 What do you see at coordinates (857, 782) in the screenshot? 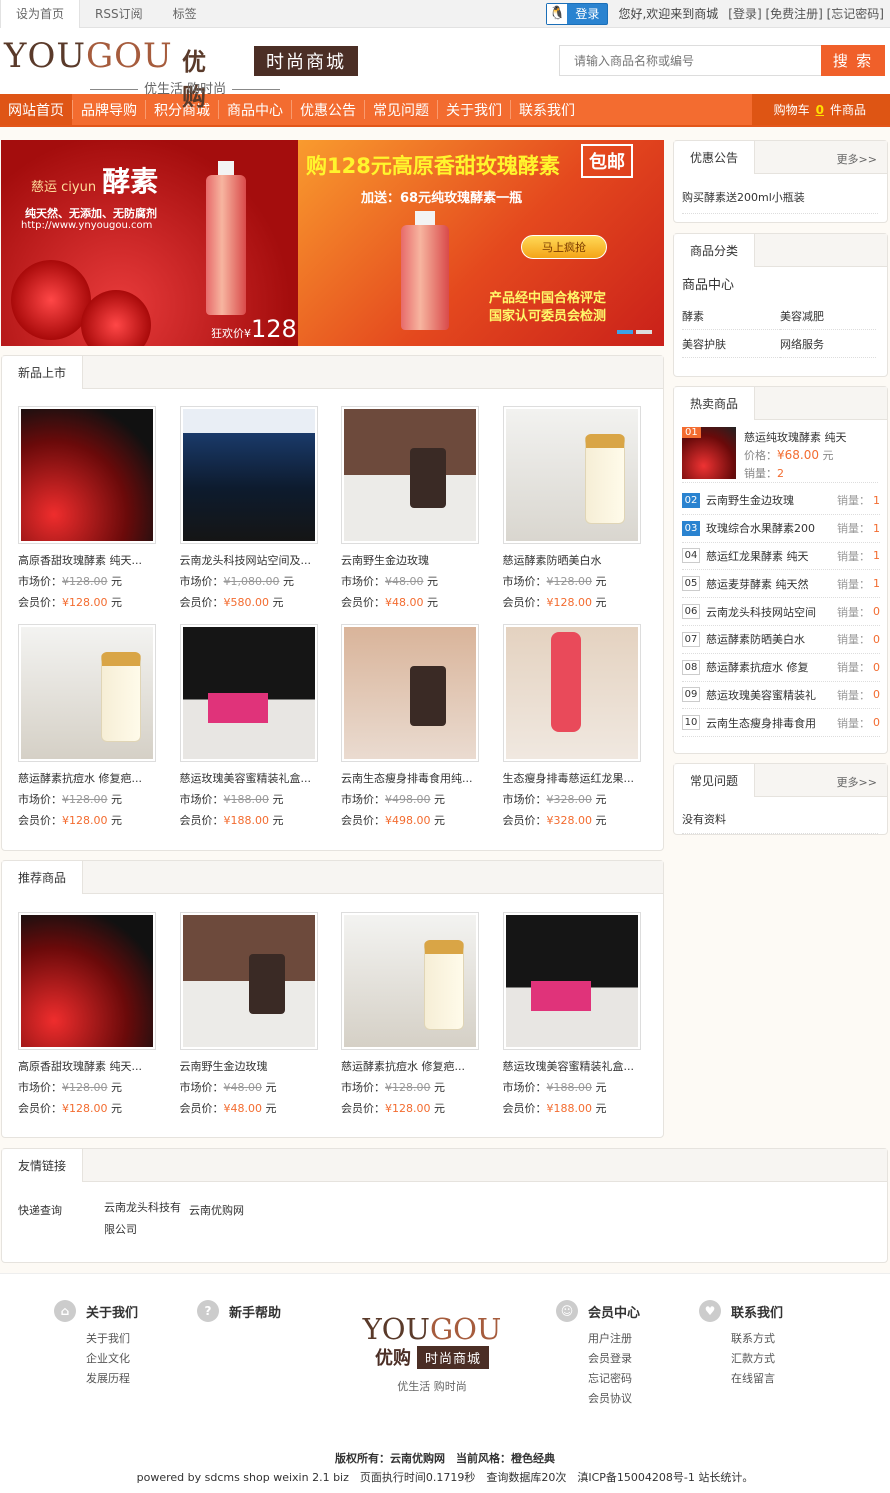
I see `faq-more-link: 更多>>` at bounding box center [857, 782].